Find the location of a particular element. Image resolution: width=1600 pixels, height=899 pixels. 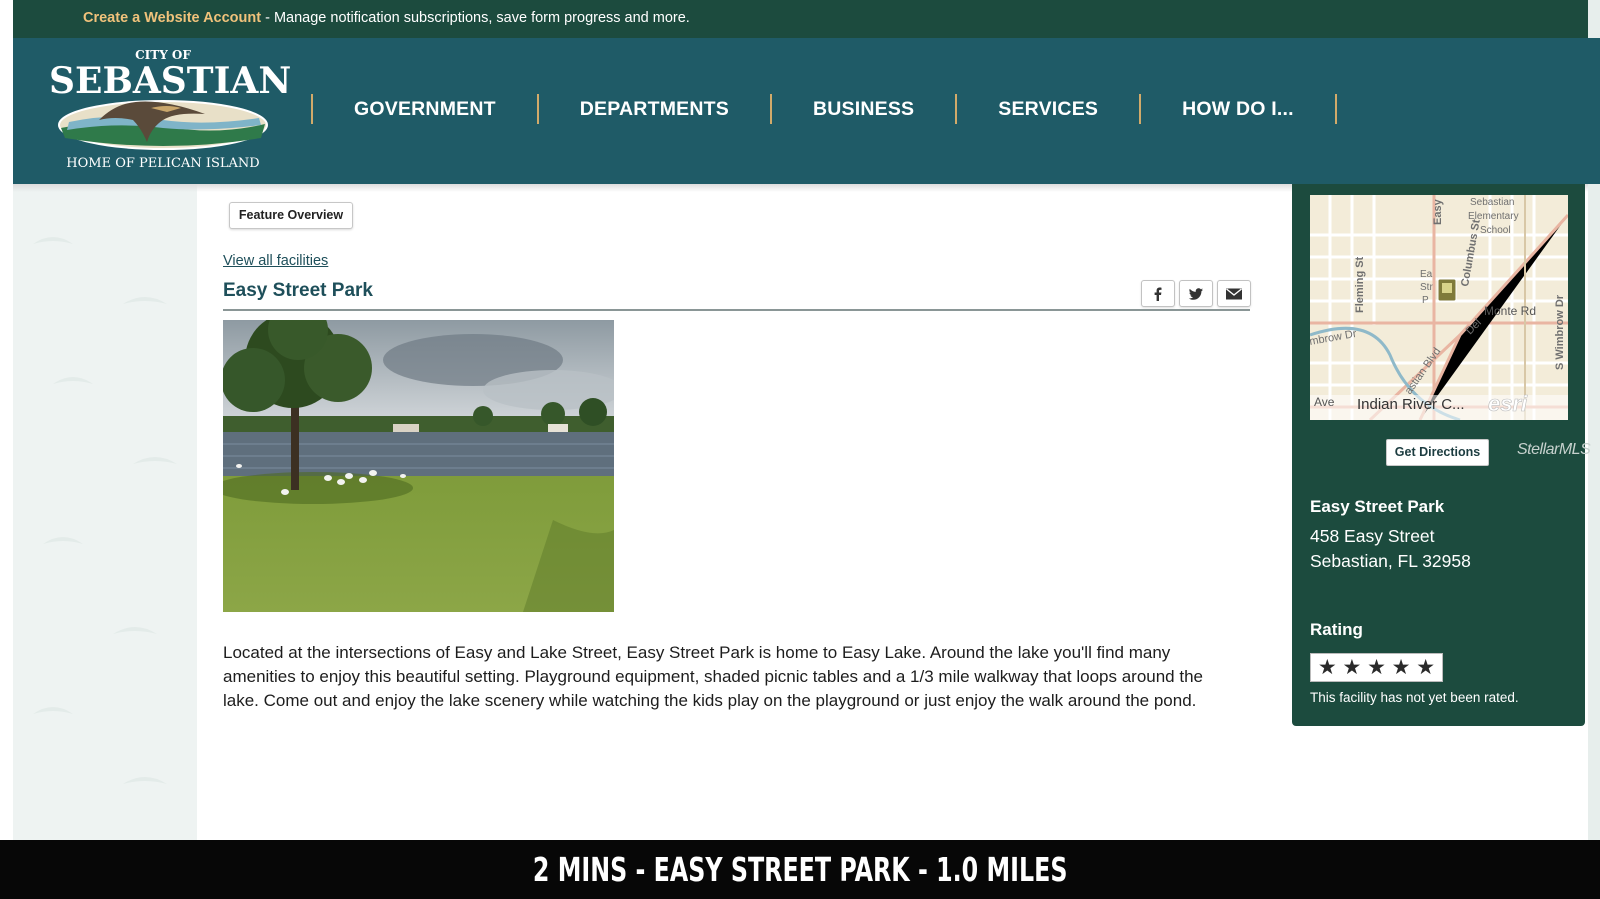

star-rating: ★ ★ ★ ★ ★ is located at coordinates (1376, 667).